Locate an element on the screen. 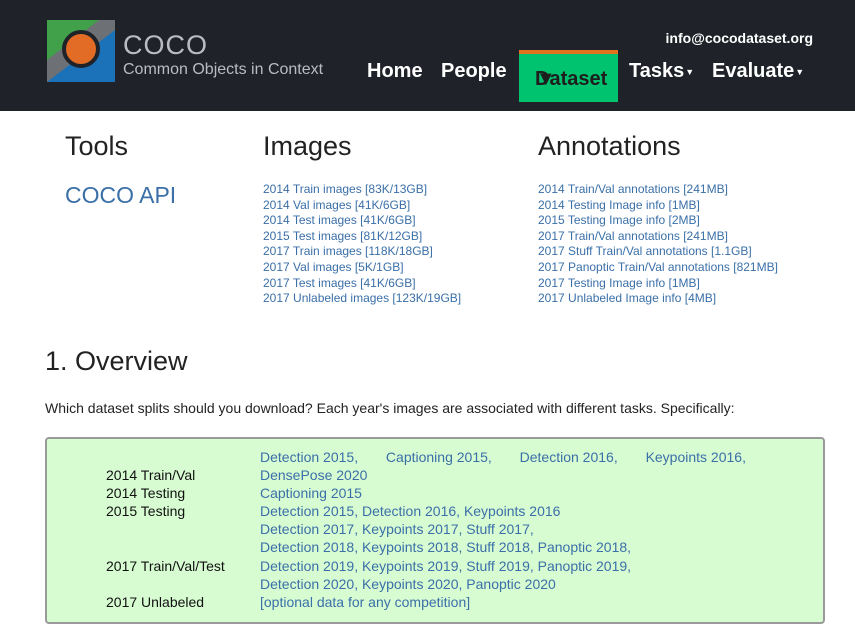 The width and height of the screenshot is (855, 639). split-label: 2014 Train/Val is located at coordinates (151, 475).